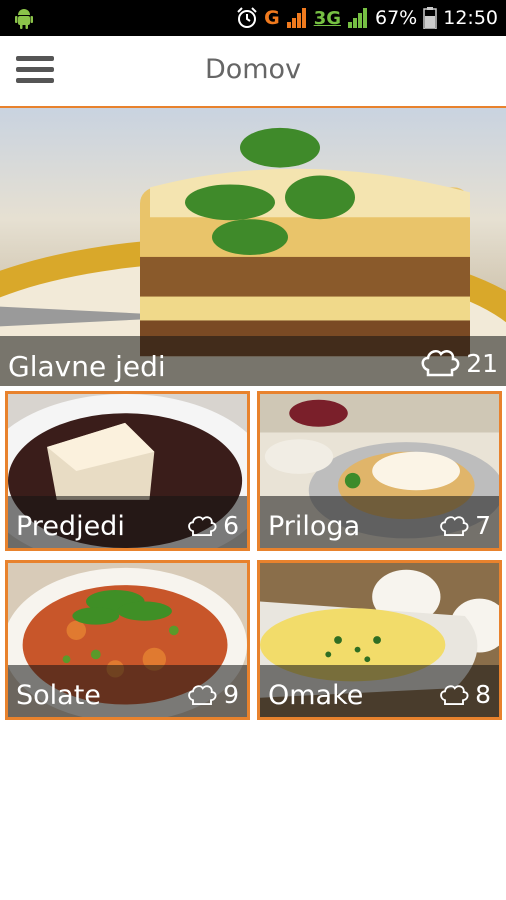  I want to click on category-label: Priloga, so click(314, 526).